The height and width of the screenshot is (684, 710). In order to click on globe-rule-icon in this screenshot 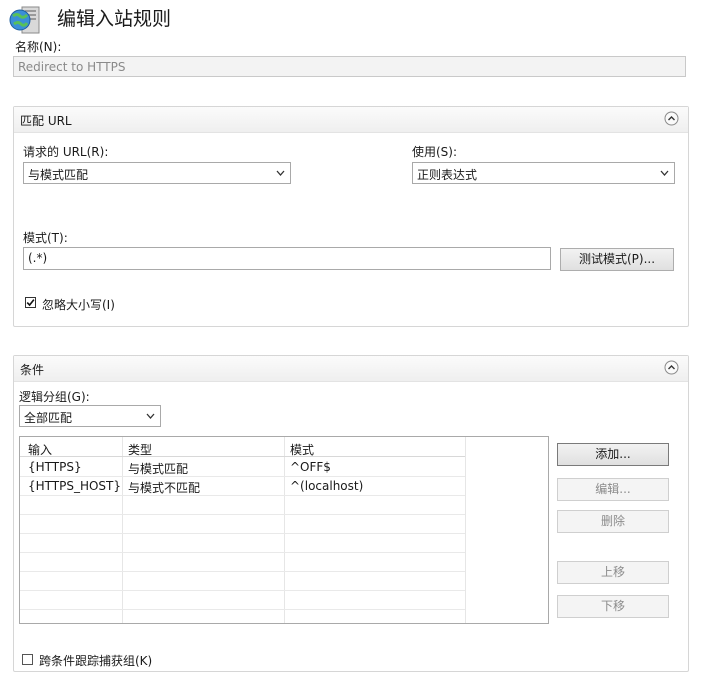, I will do `click(25, 20)`.